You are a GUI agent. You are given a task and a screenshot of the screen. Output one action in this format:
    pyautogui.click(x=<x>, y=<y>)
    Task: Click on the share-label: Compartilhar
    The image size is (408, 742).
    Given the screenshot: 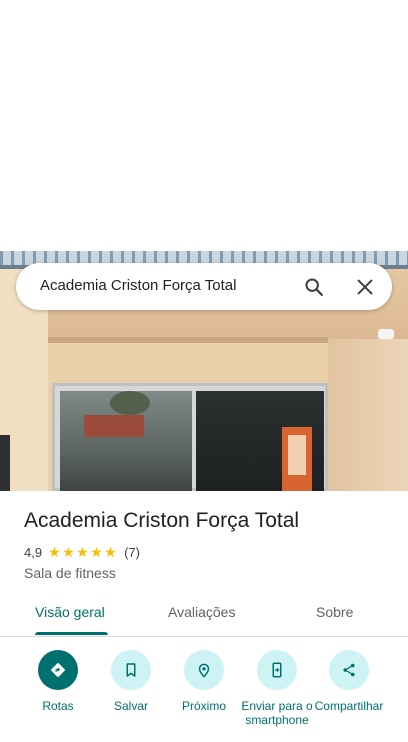 What is the action you would take?
    pyautogui.click(x=349, y=706)
    